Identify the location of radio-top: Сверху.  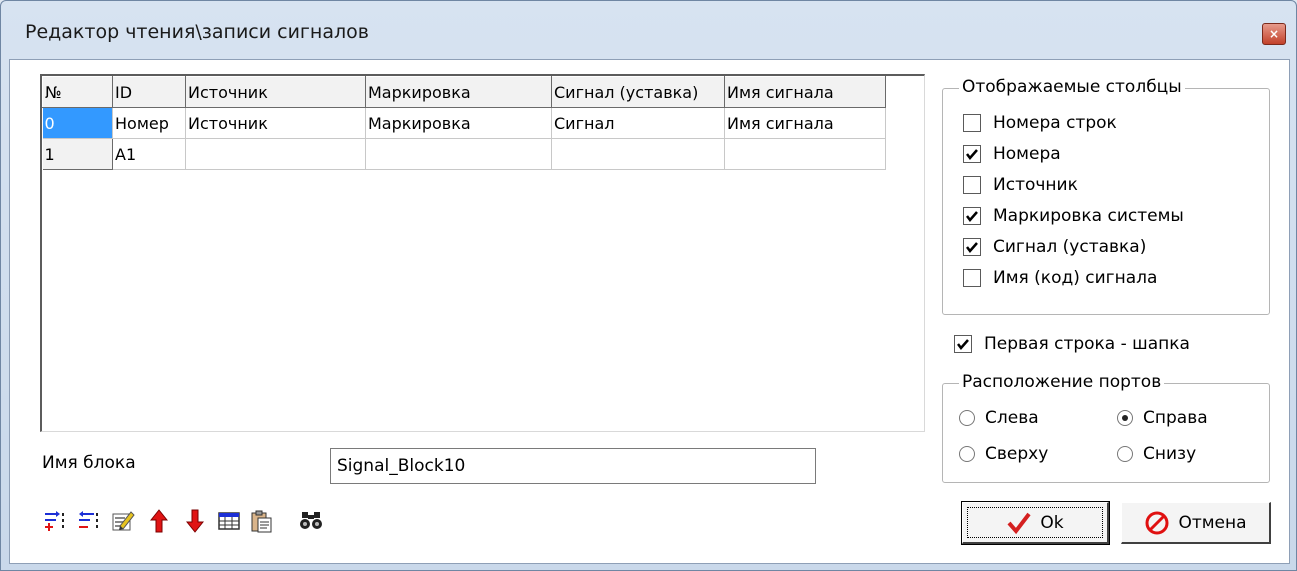
(1003, 454).